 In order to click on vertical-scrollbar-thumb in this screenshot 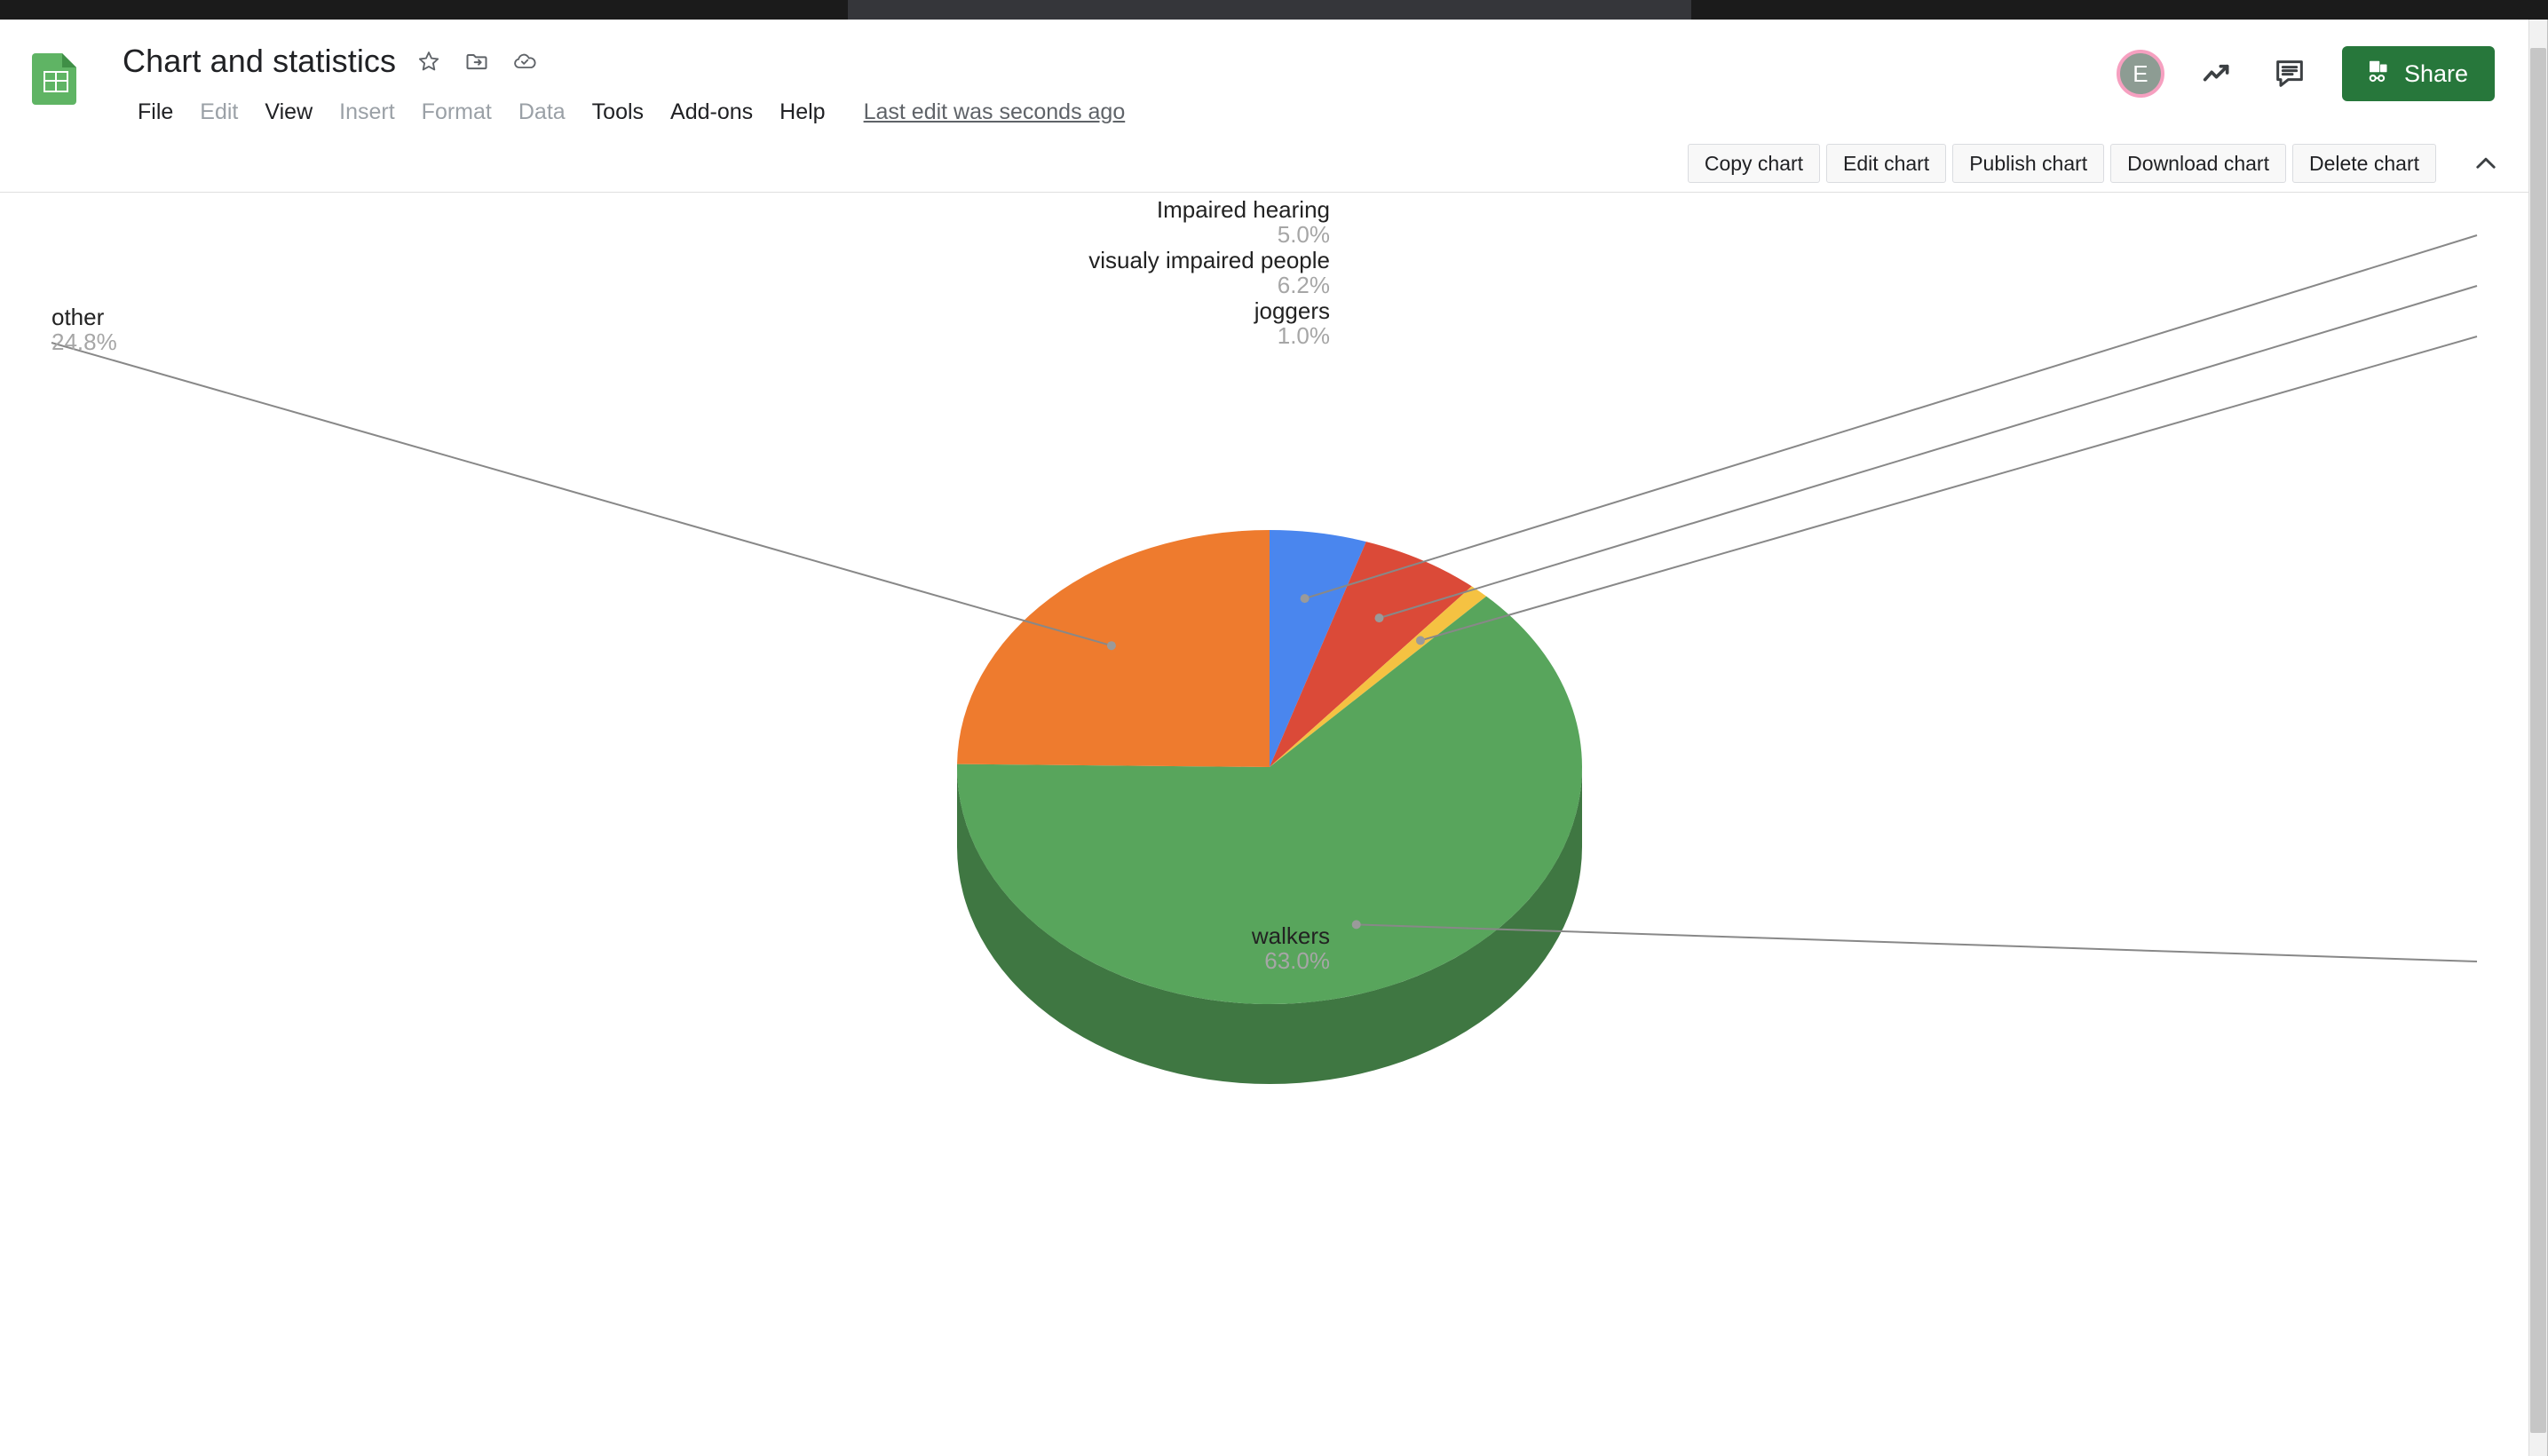, I will do `click(2538, 740)`.